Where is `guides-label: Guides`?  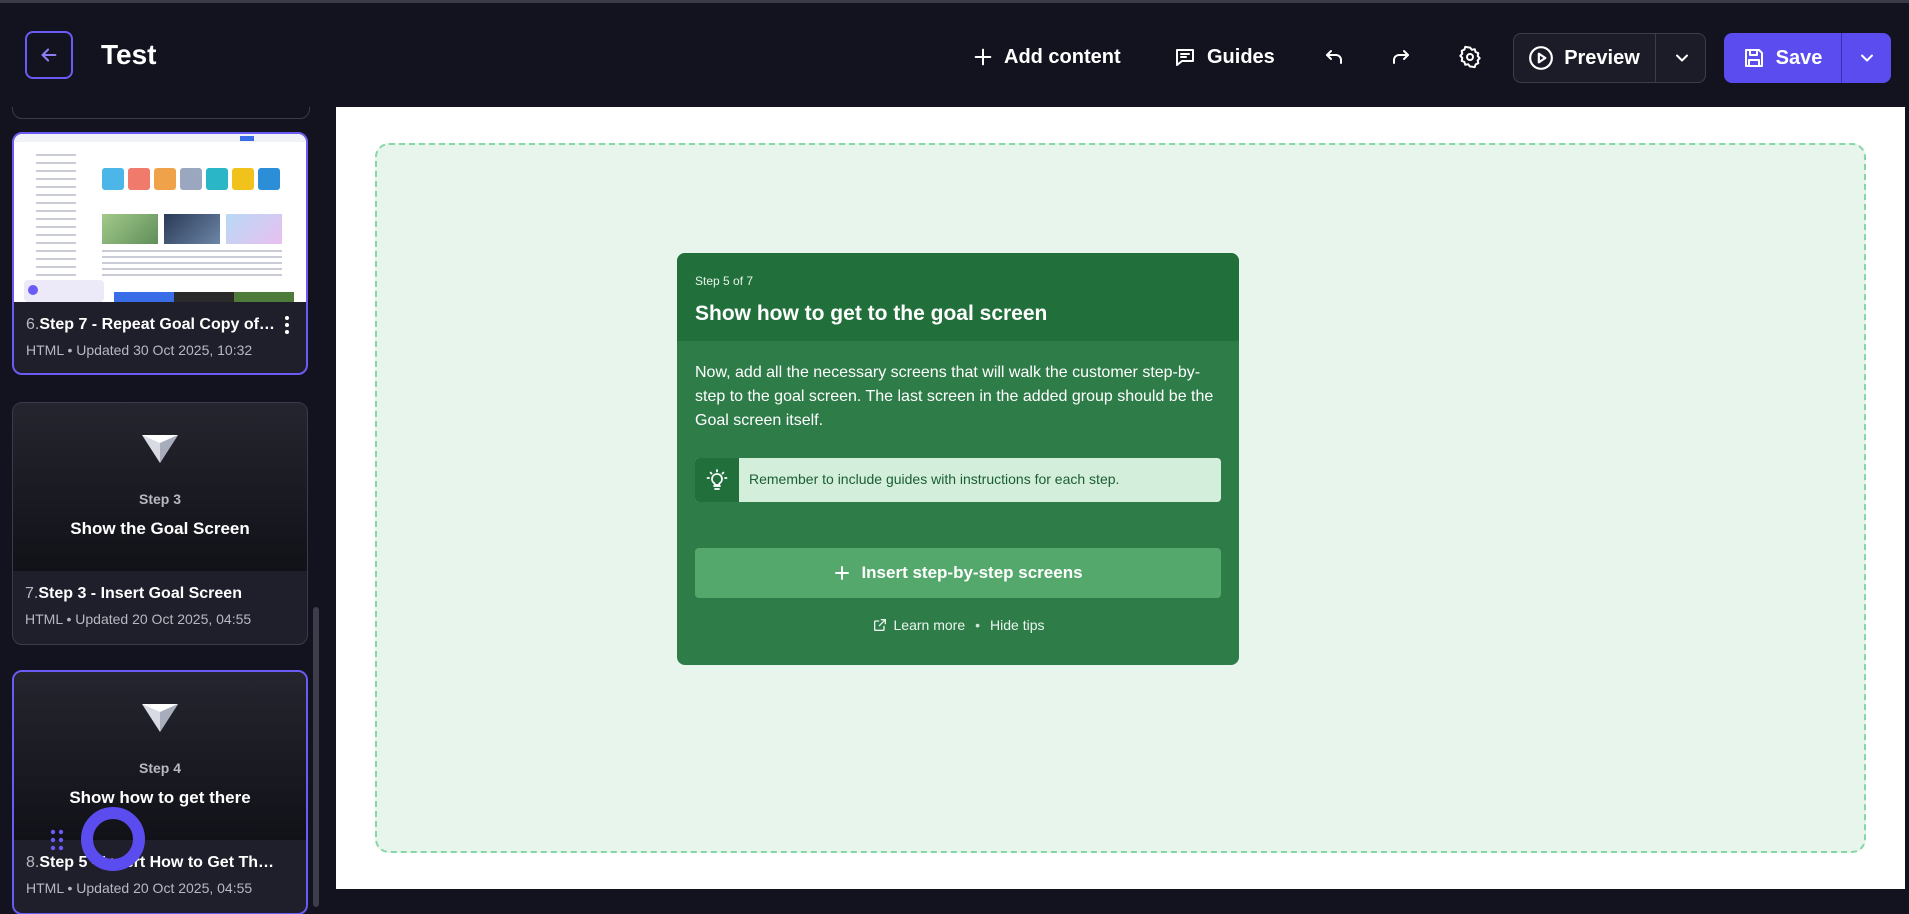 guides-label: Guides is located at coordinates (1241, 56).